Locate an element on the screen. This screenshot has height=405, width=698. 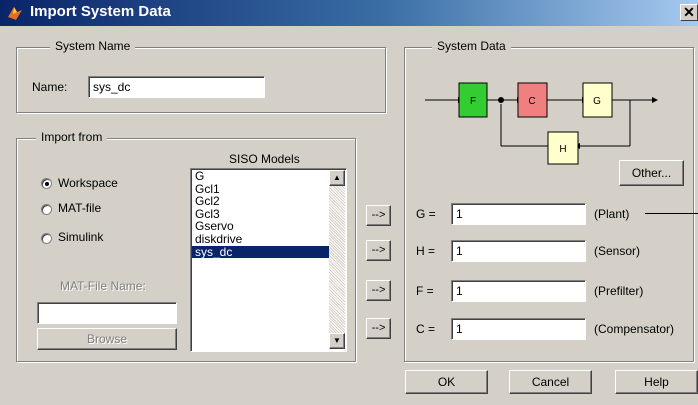
assign-g-arrow-button: --> is located at coordinates (378, 215).